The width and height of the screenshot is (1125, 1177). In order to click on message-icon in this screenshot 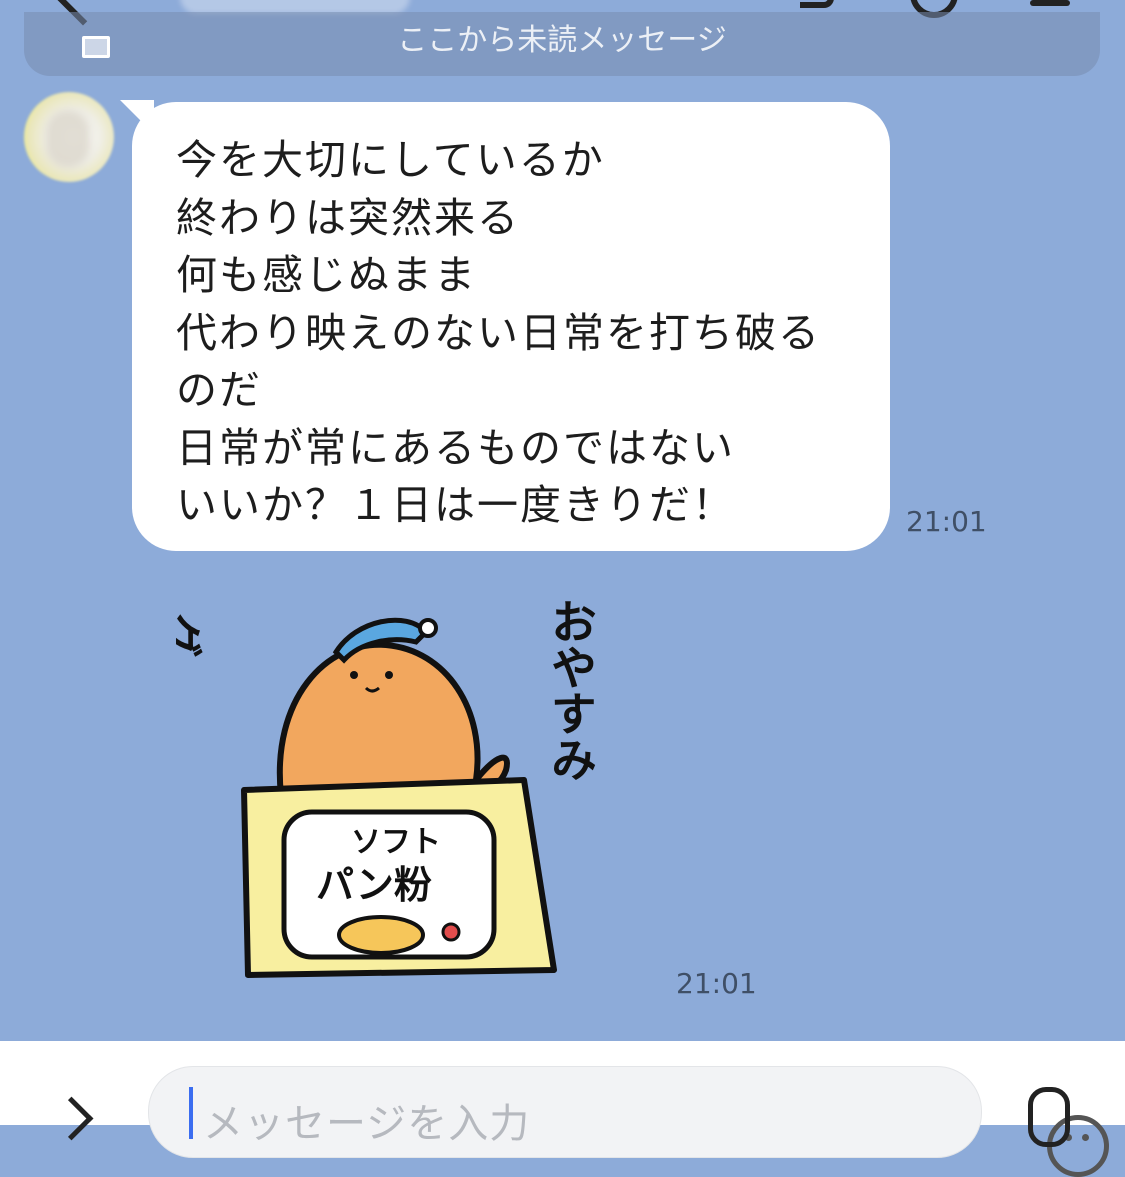, I will do `click(96, 47)`.